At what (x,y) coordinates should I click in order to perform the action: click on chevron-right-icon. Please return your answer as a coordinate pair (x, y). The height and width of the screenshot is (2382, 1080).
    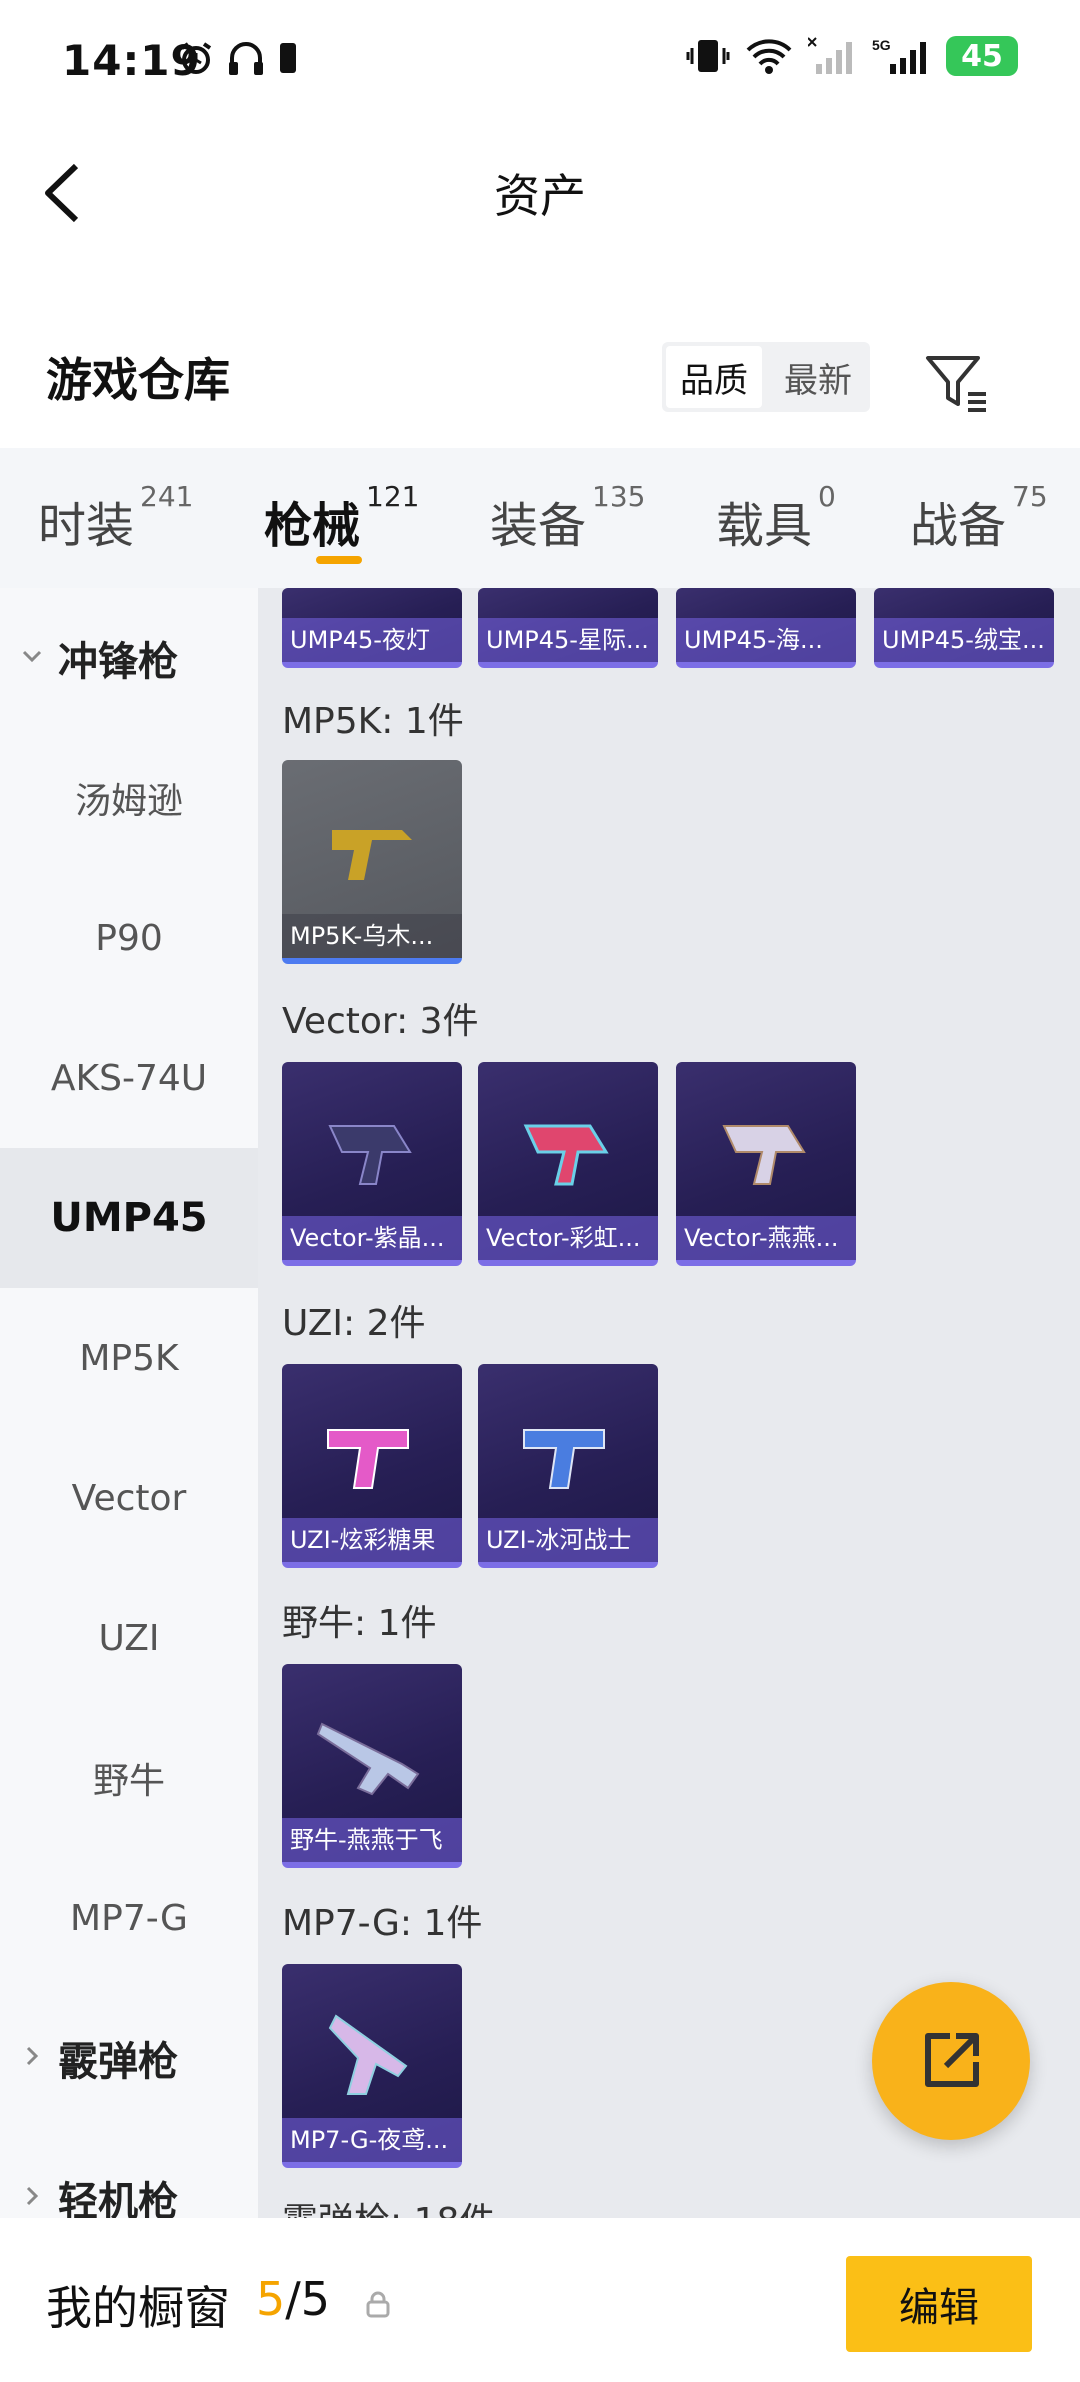
    Looking at the image, I should click on (32, 2056).